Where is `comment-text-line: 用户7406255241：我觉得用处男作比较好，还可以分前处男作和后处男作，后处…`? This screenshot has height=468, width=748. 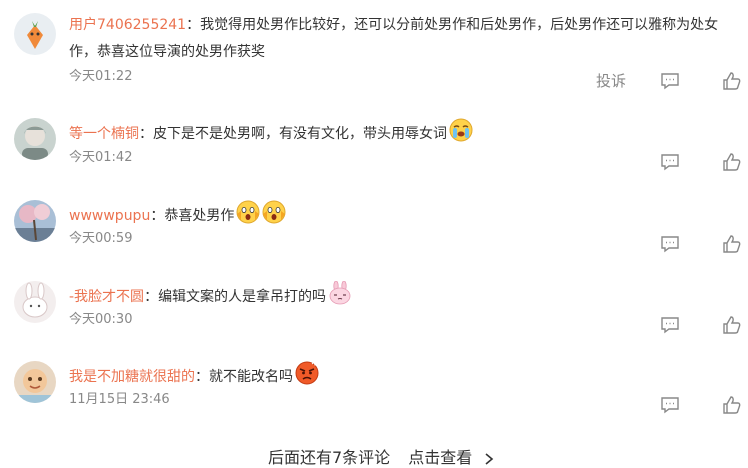
comment-text-line: 用户7406255241：我觉得用处男作比较好，还可以分前处男作和后处男作，后处… is located at coordinates (408, 25).